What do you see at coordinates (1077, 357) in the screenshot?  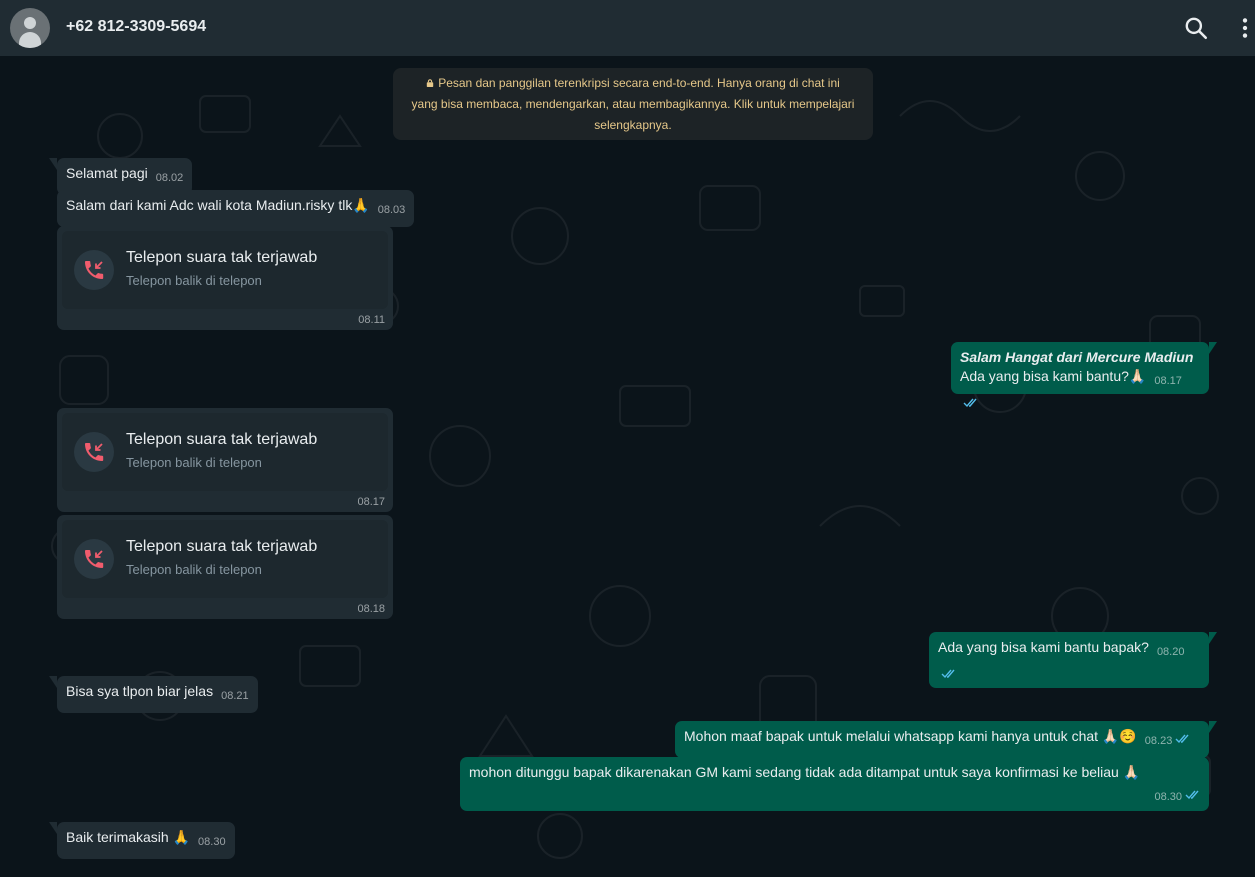 I see `message-title: Salam Hangat dari Mercure Madiun` at bounding box center [1077, 357].